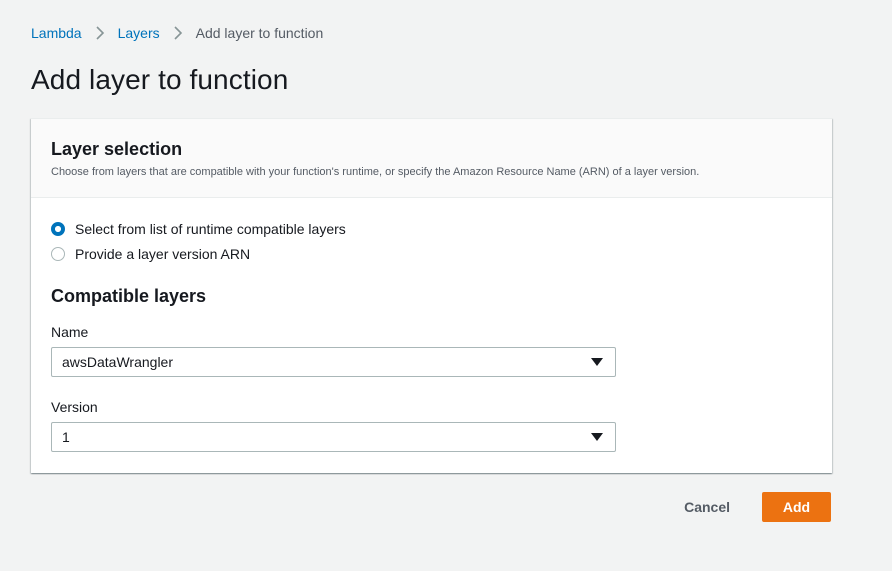 This screenshot has height=571, width=892. What do you see at coordinates (66, 437) in the screenshot?
I see `version-select-value: 1` at bounding box center [66, 437].